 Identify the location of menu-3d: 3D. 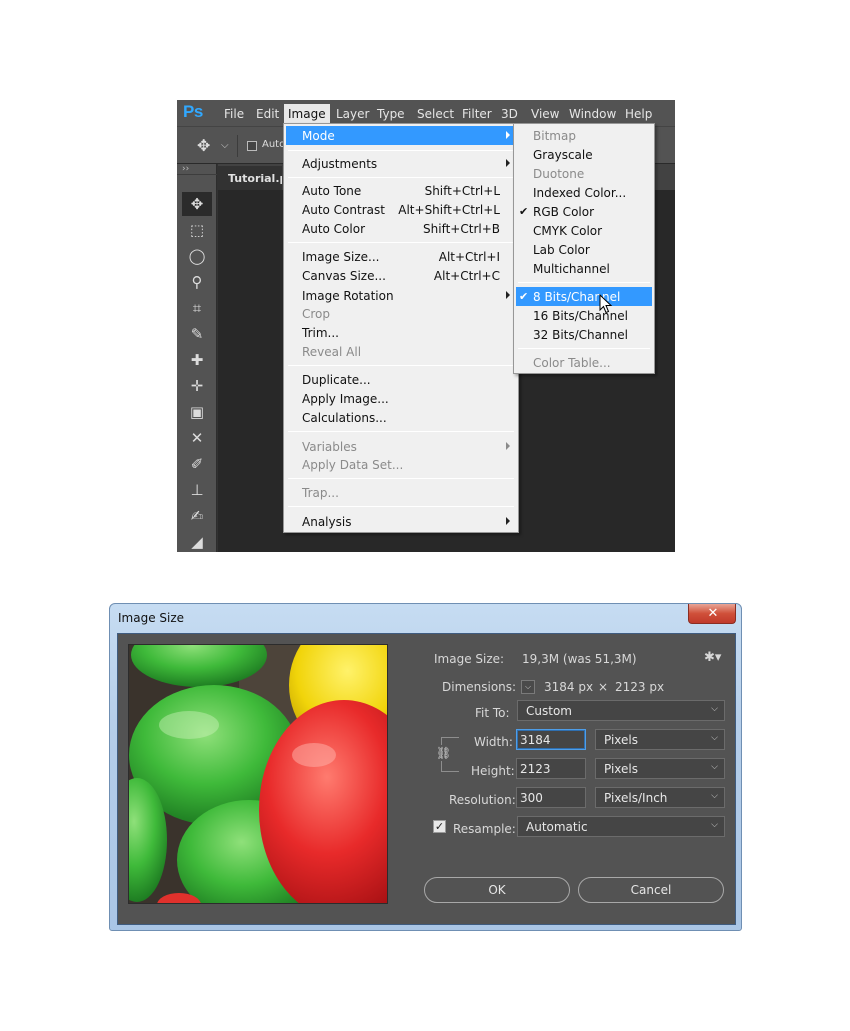
(509, 114).